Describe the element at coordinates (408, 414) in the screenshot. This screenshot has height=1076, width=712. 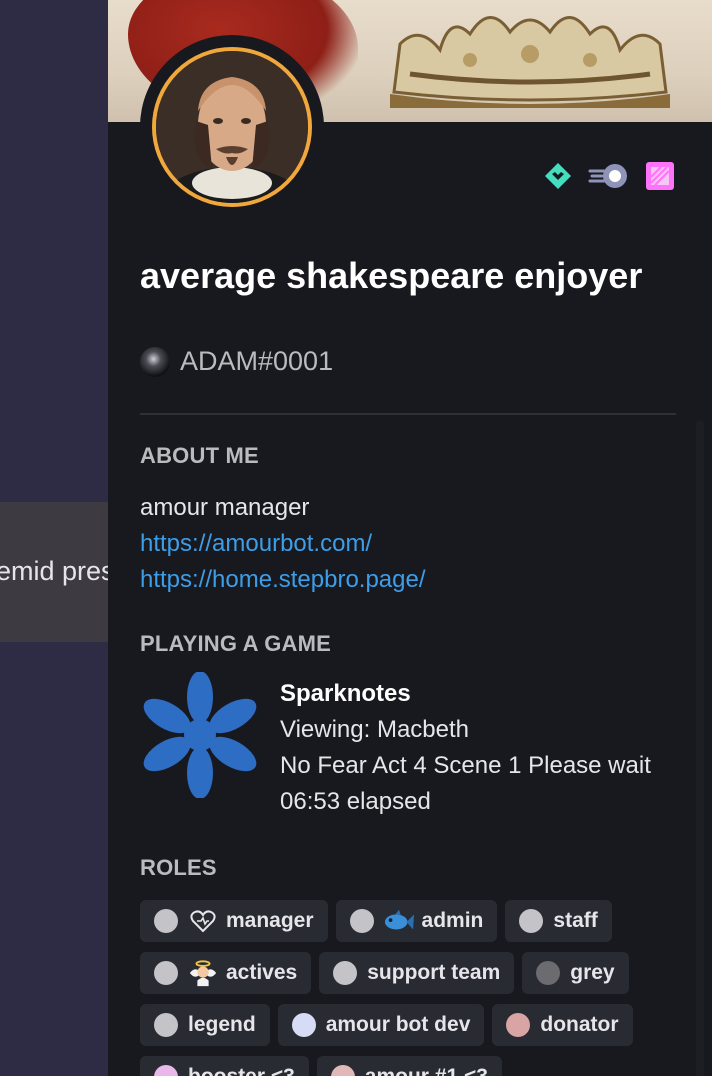
I see `divider` at that location.